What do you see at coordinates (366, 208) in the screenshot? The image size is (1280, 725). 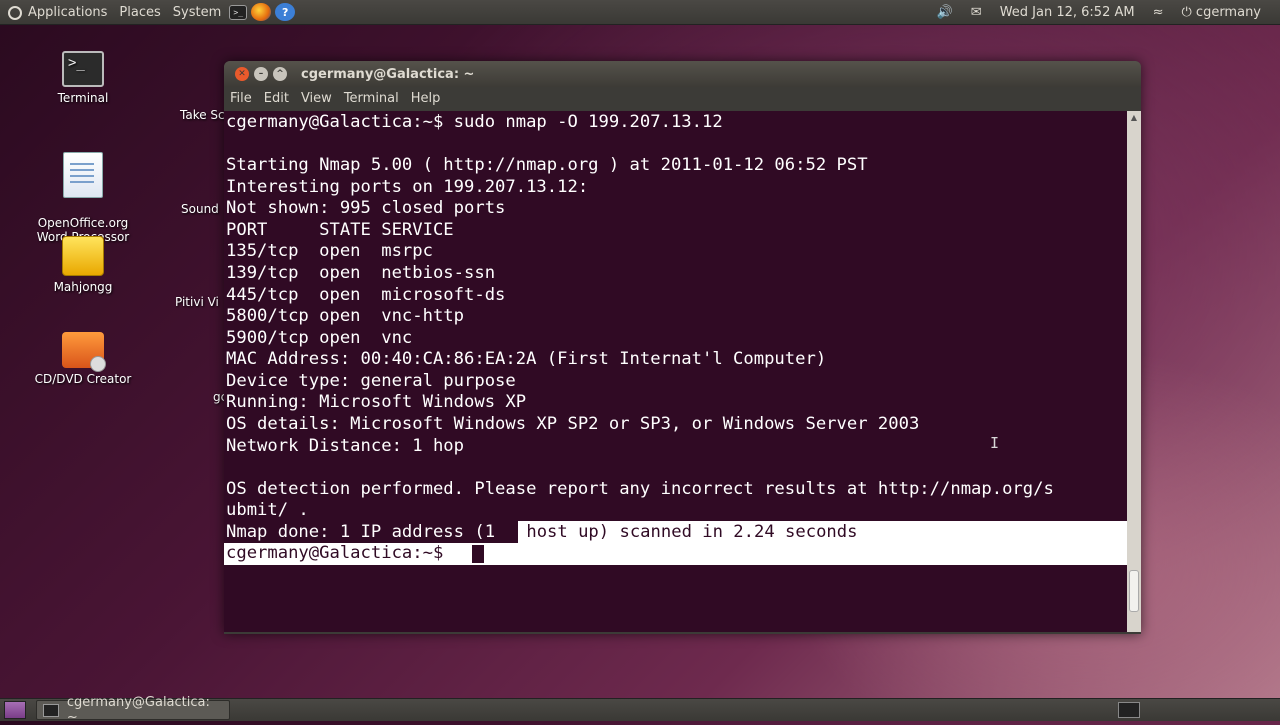 I see `terminal-line: Not shown: 995 closed ports` at bounding box center [366, 208].